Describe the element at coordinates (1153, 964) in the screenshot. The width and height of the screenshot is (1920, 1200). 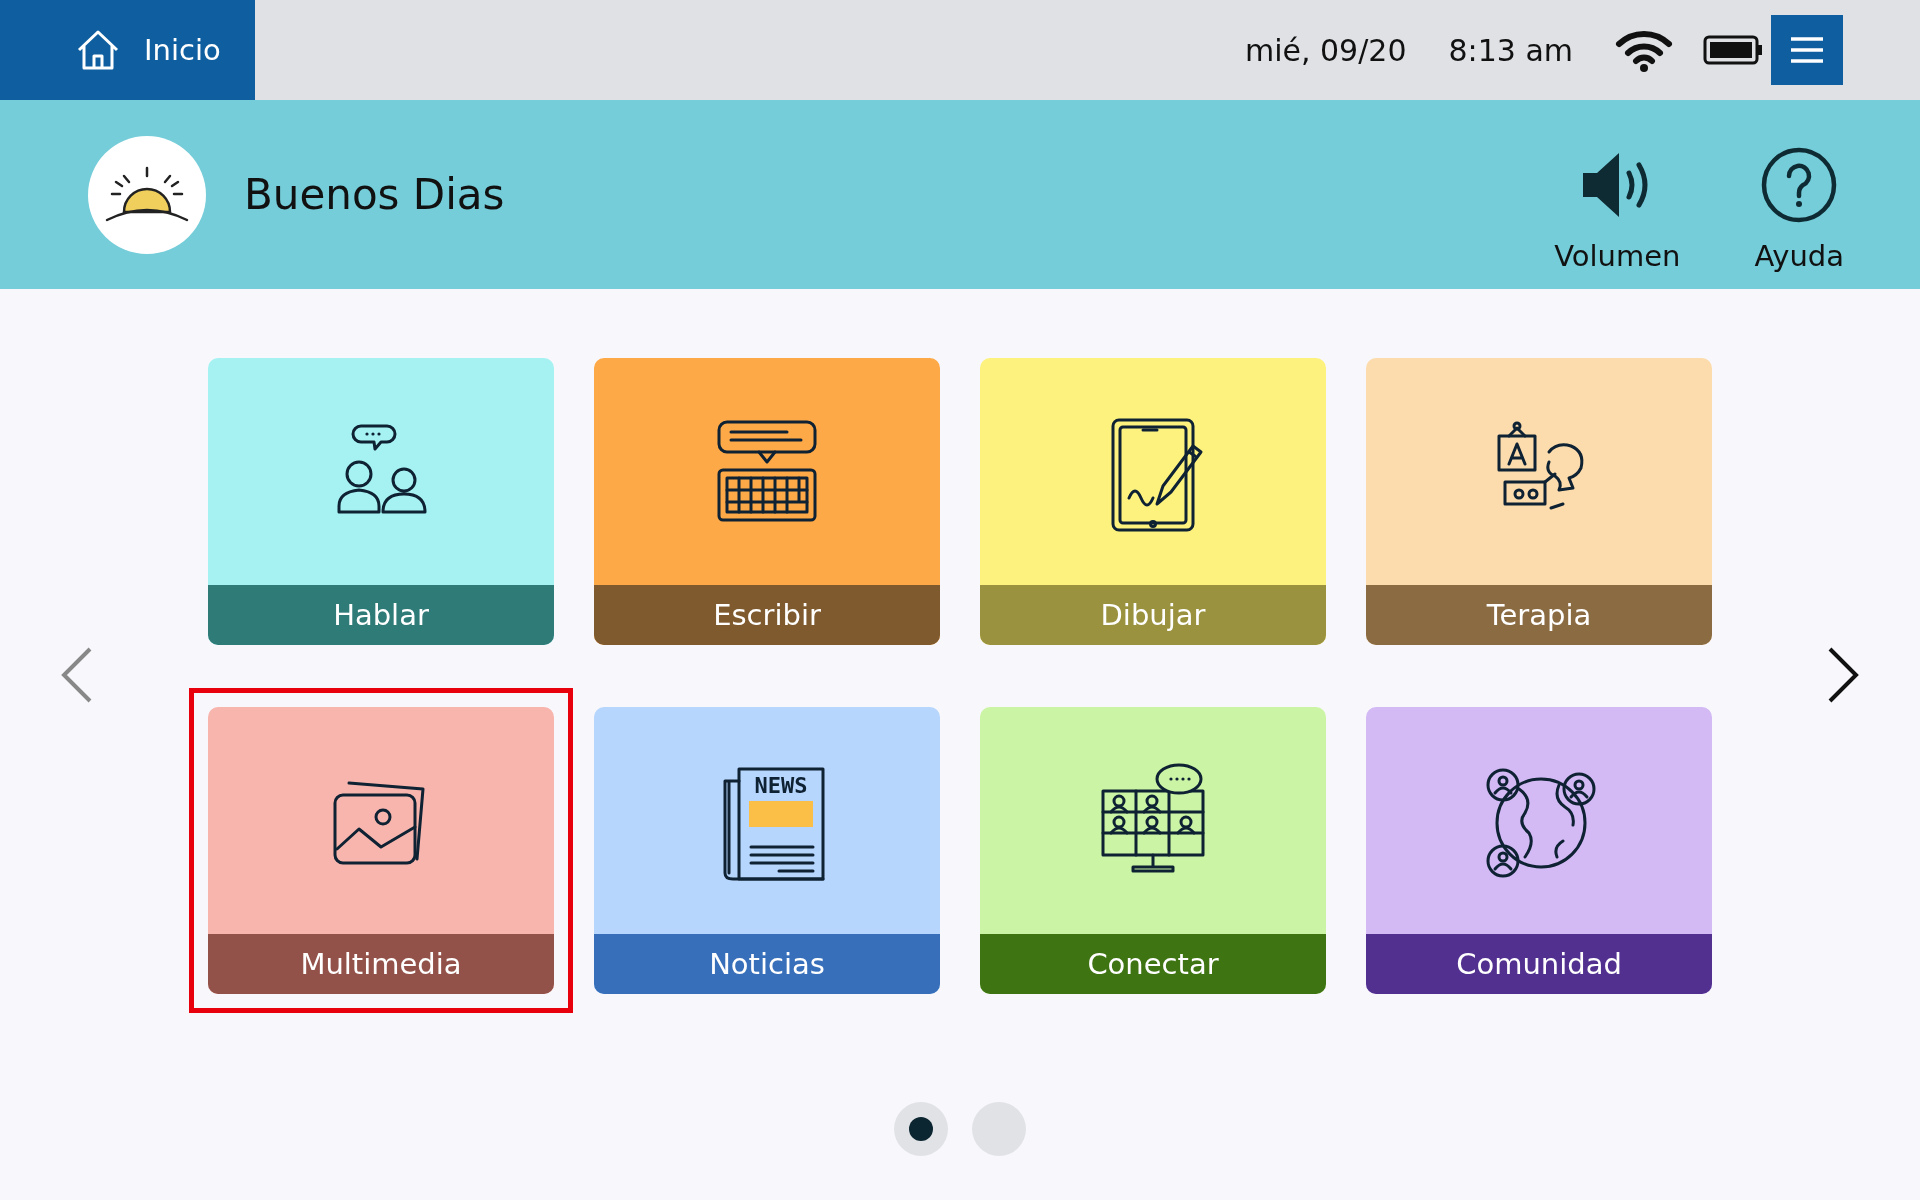
I see `tile-label: Conectar` at that location.